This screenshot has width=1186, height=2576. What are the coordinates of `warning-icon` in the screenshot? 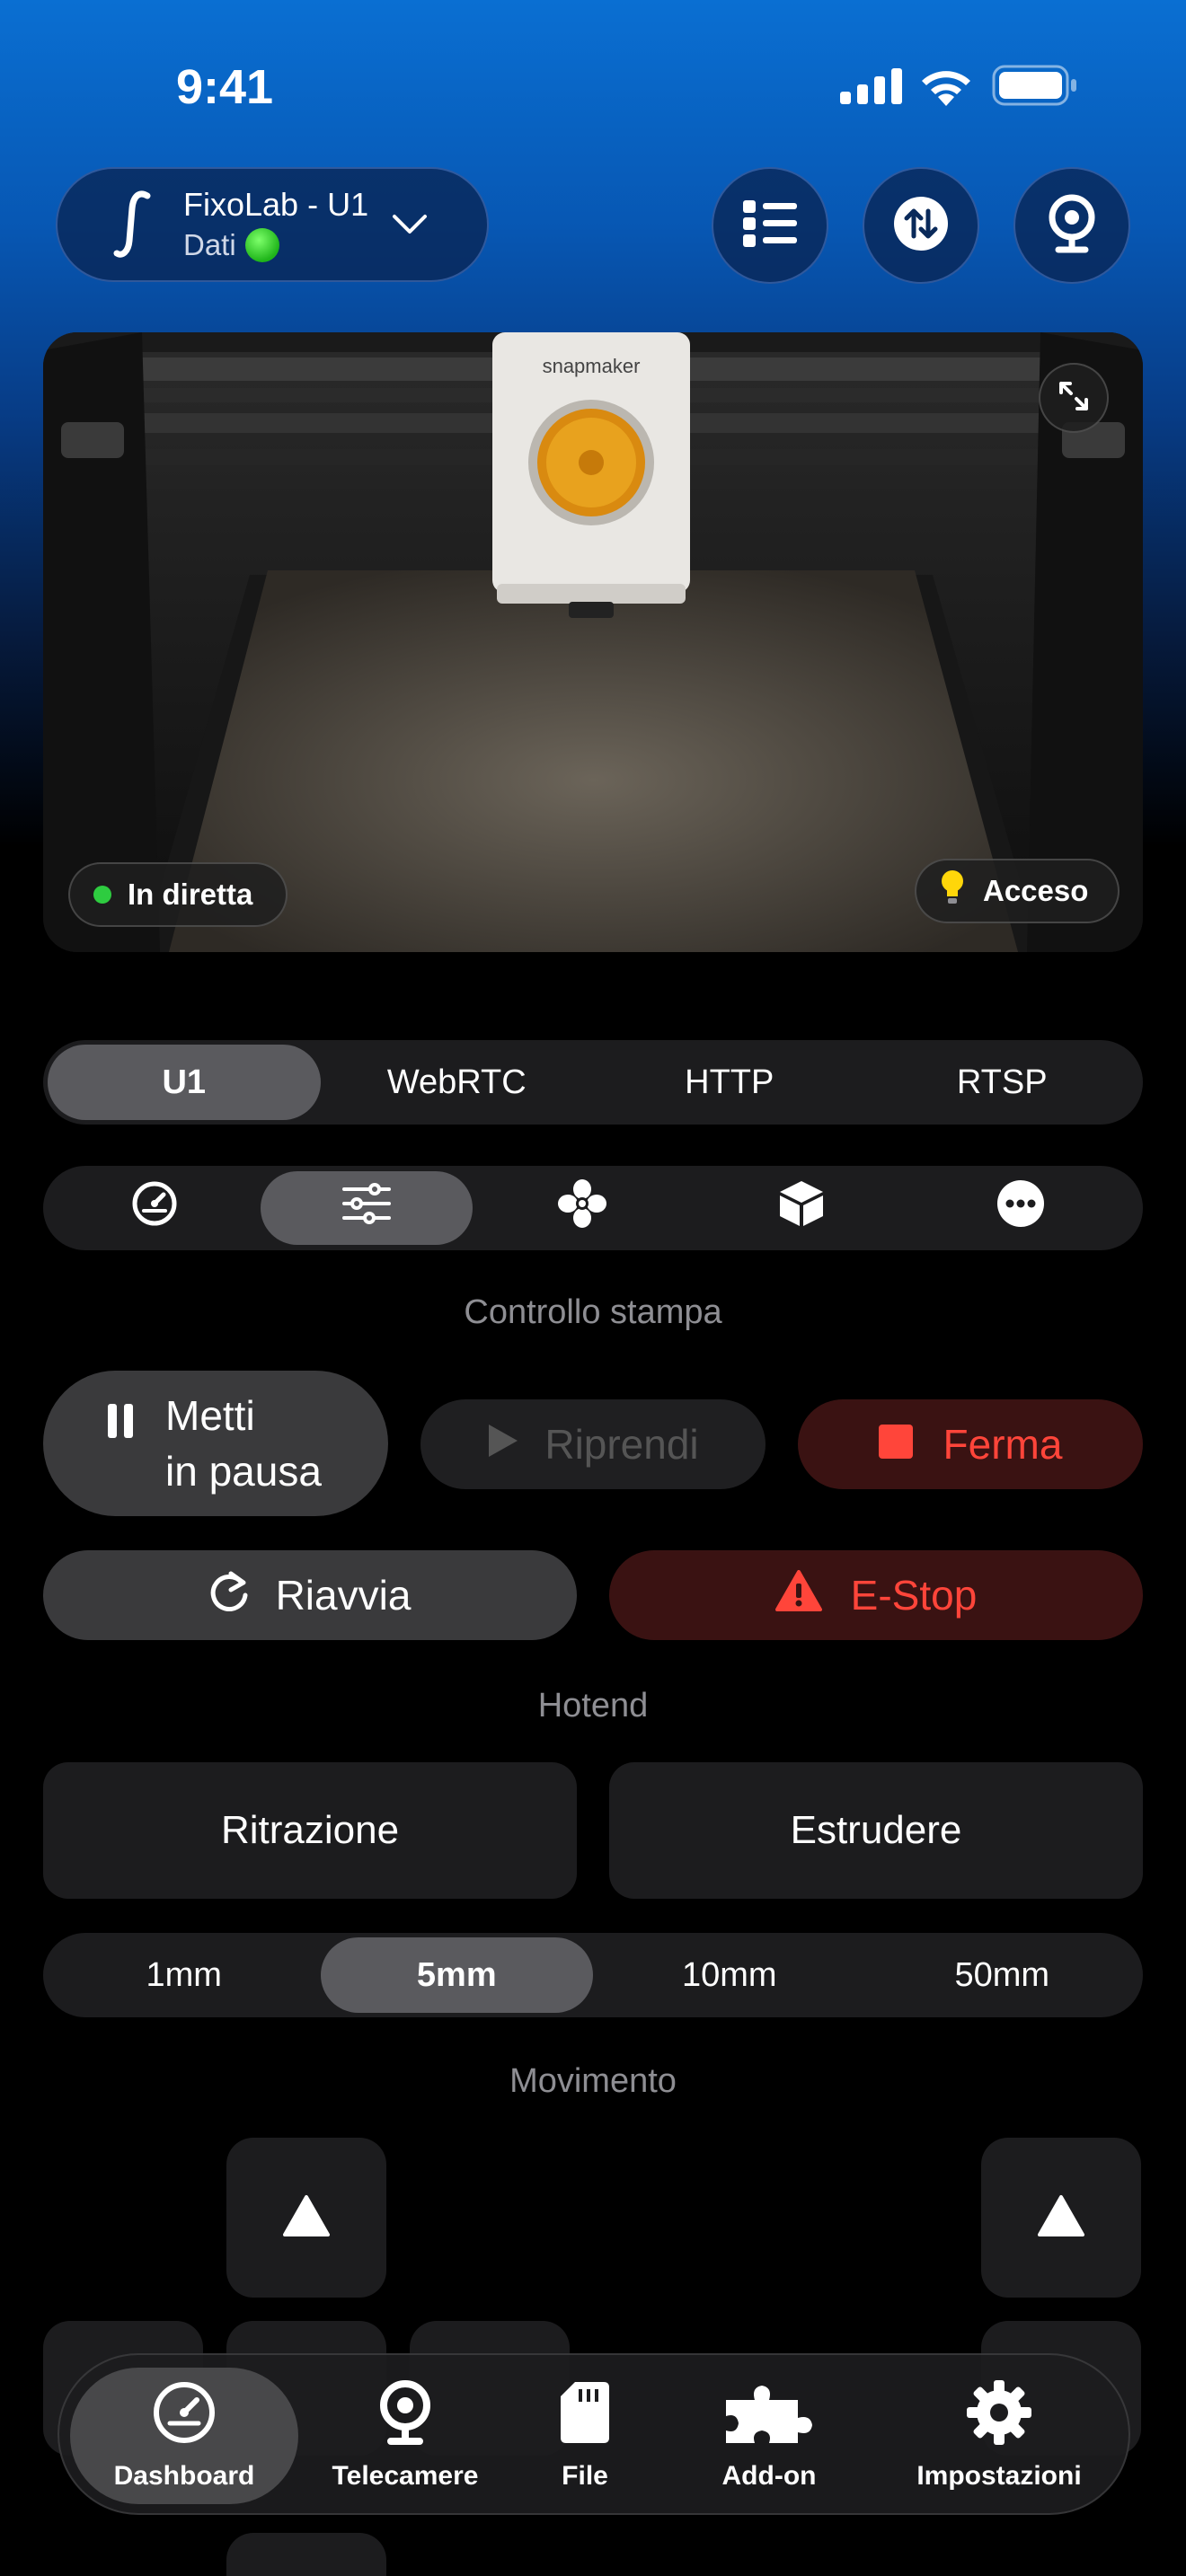 It's located at (798, 1595).